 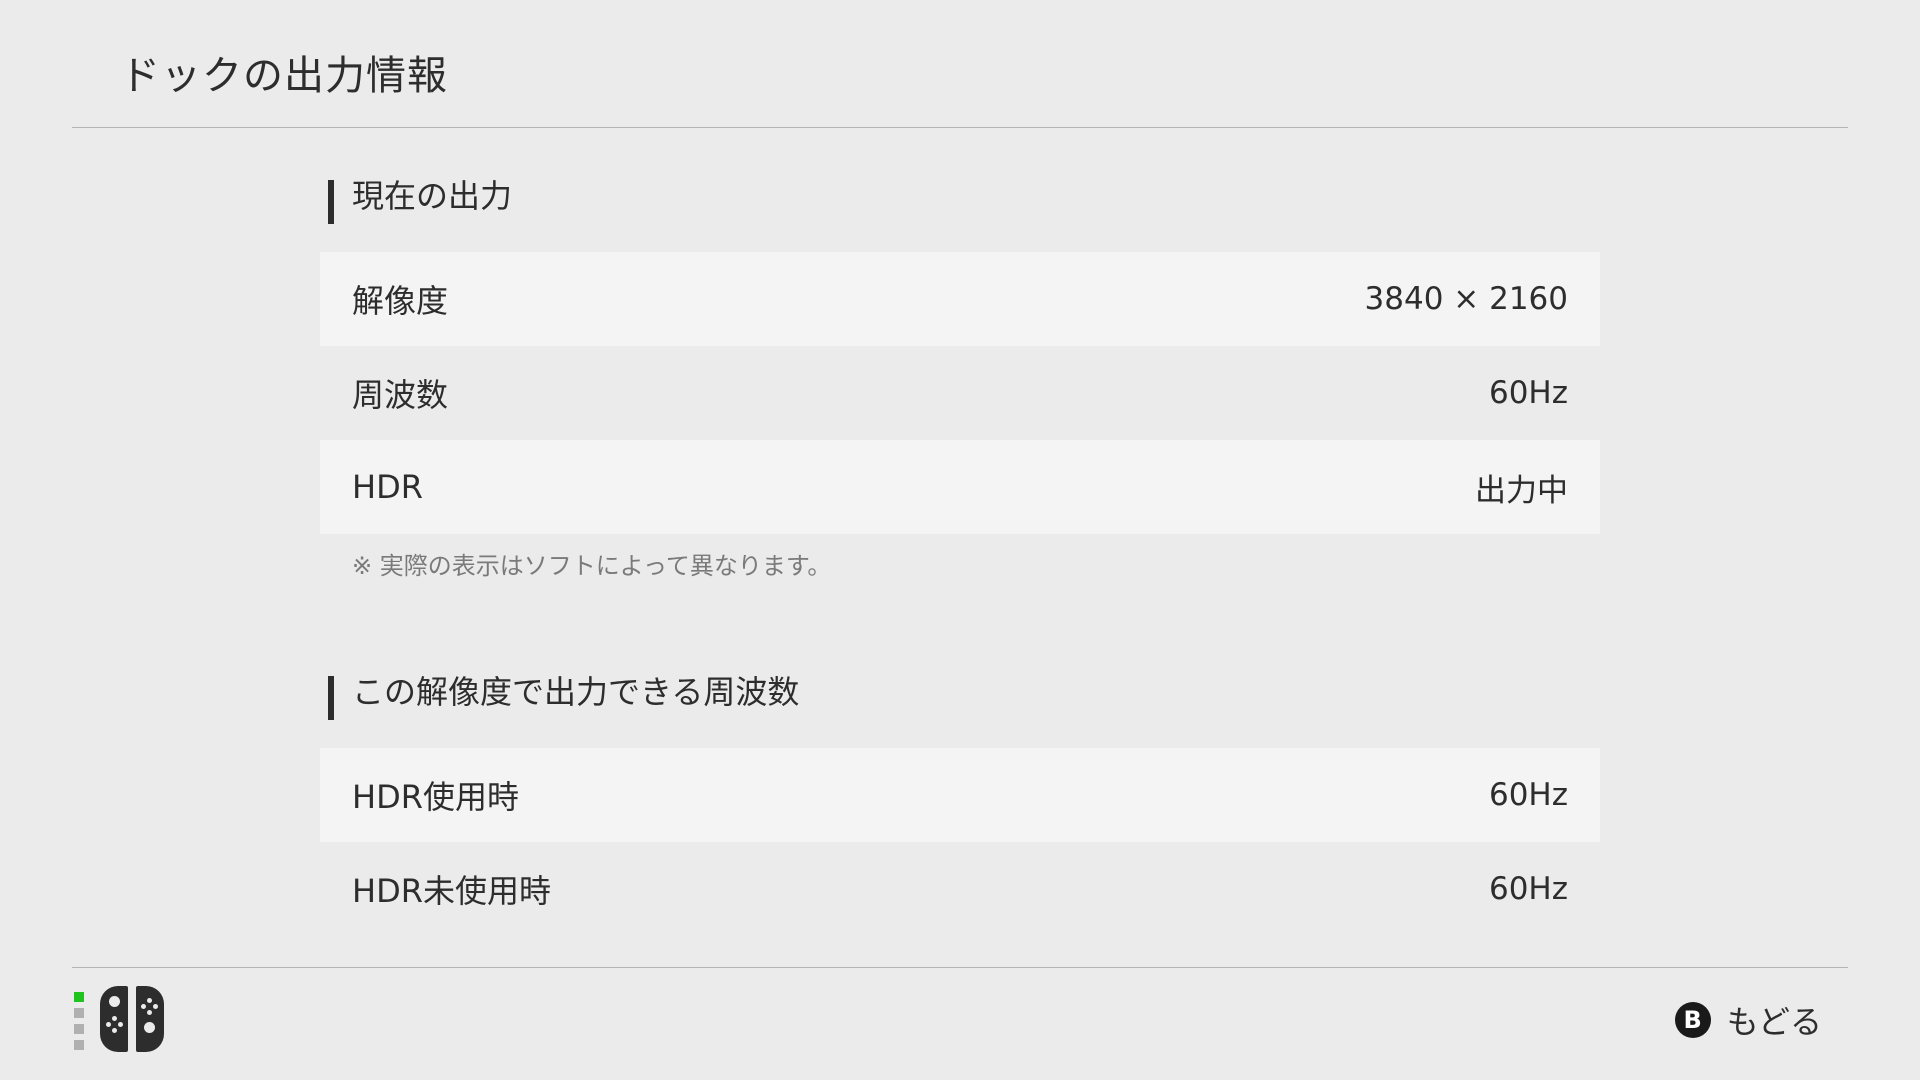 I want to click on available-frequencies-list: HDR使用時 60Hz HDR未使用時 60Hz, so click(x=960, y=842).